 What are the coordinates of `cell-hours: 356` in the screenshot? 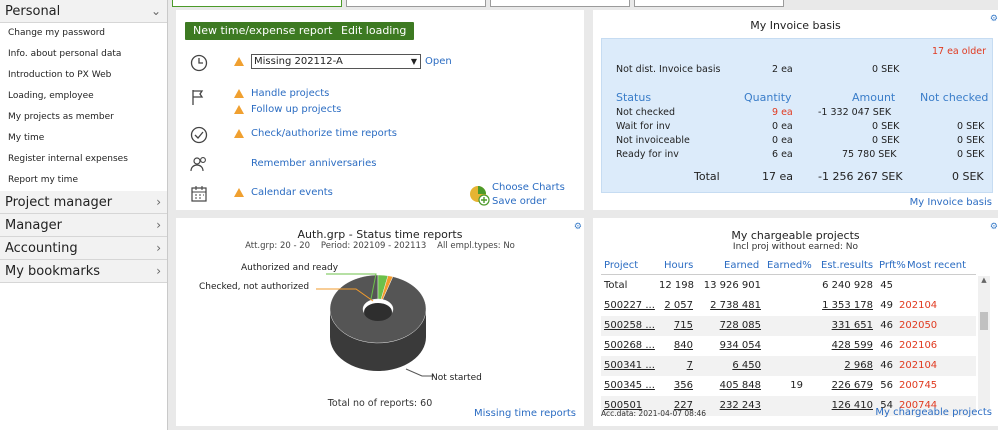 It's located at (676, 385).